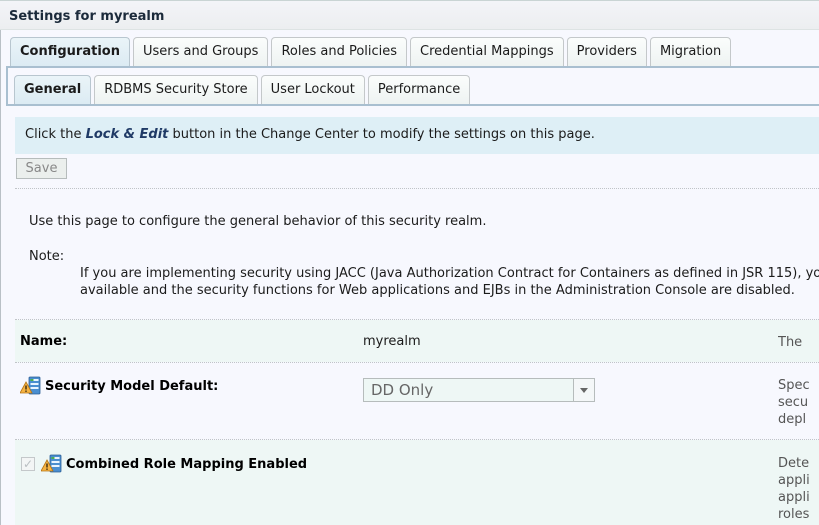 This screenshot has width=819, height=525. What do you see at coordinates (412, 105) in the screenshot?
I see `secondary-tab-divider` at bounding box center [412, 105].